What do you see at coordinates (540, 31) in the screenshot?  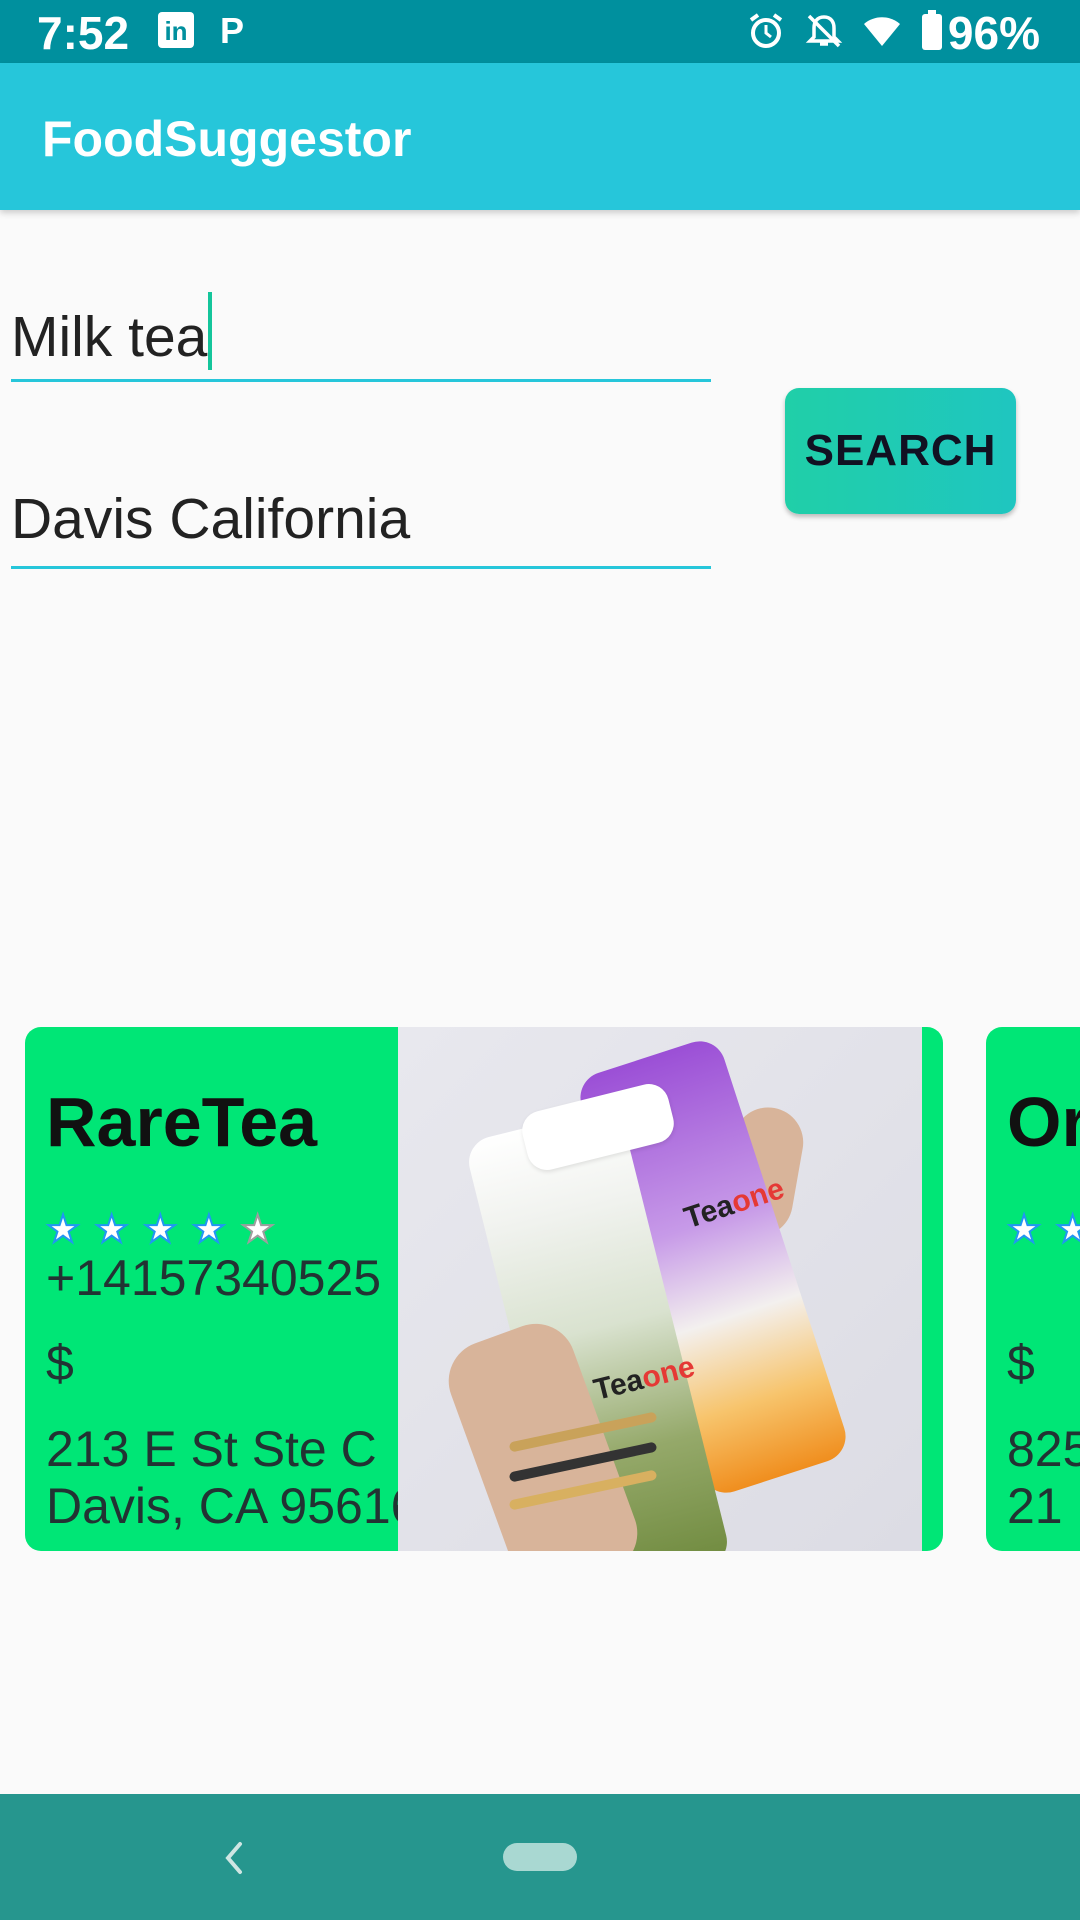 I see `status-bar: 7:52 in P 96%` at bounding box center [540, 31].